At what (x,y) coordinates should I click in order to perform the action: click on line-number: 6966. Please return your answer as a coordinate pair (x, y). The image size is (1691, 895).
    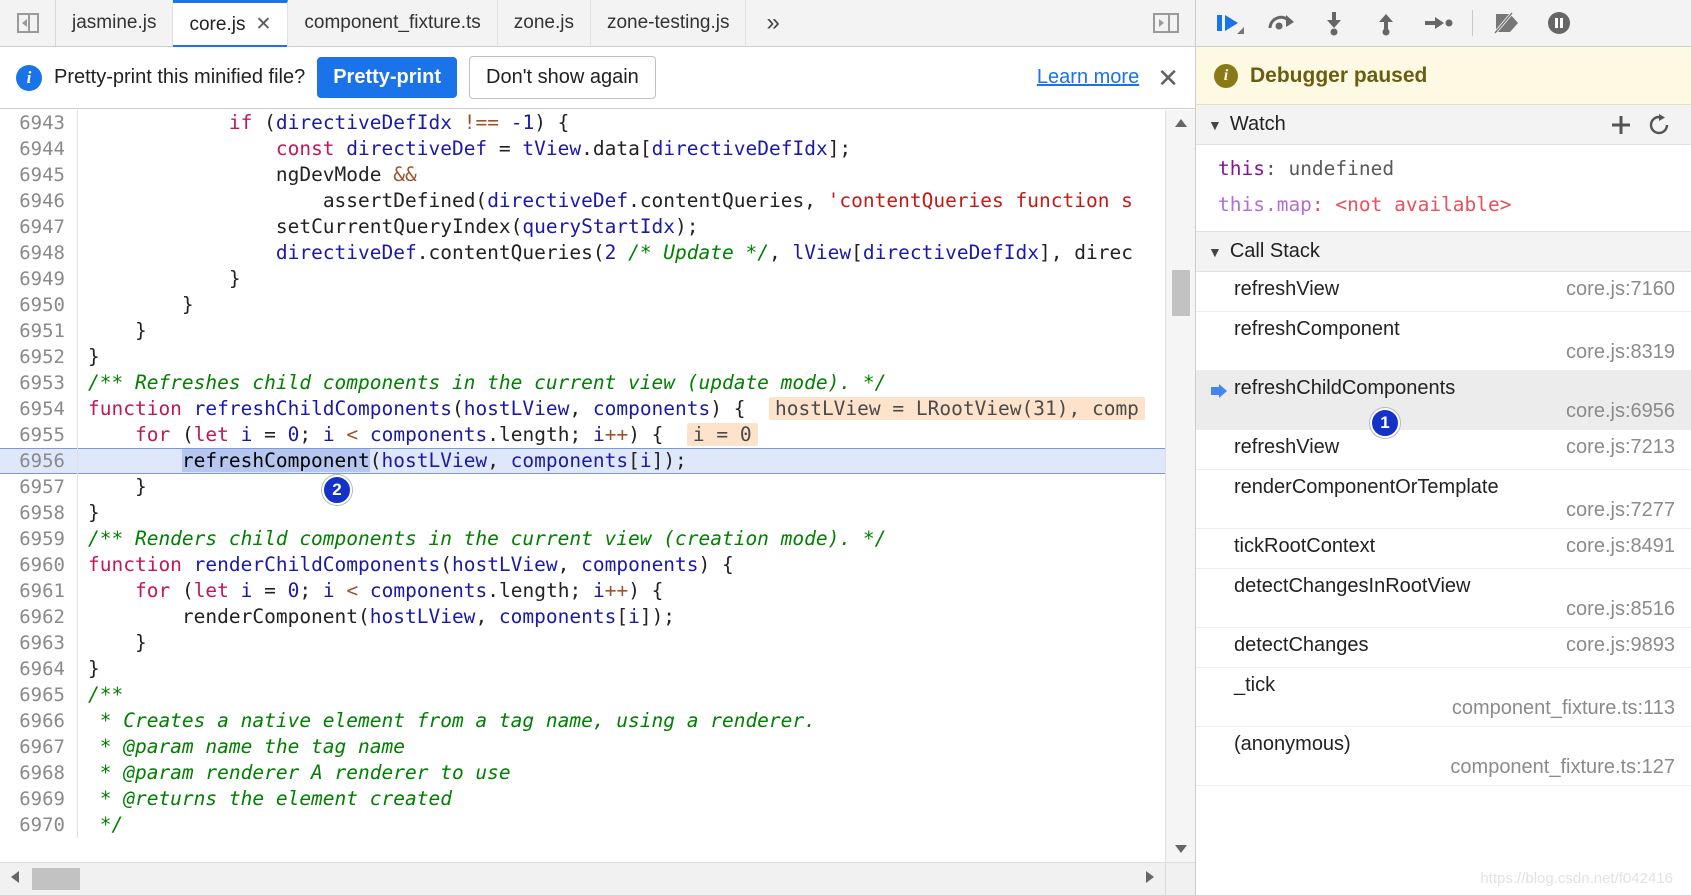
    Looking at the image, I should click on (39, 721).